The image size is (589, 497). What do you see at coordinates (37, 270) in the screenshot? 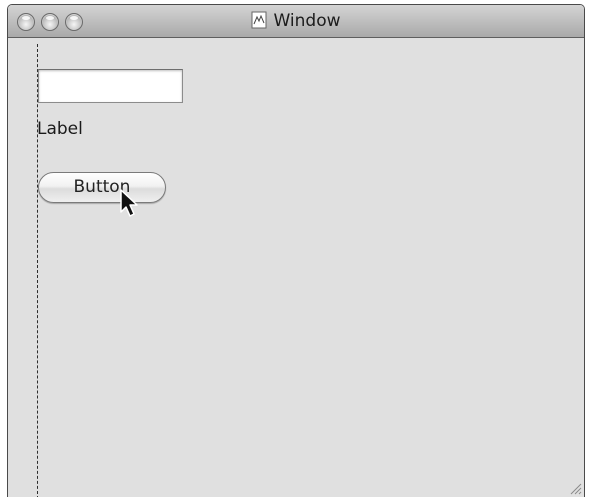
I see `alignment-guide-line` at bounding box center [37, 270].